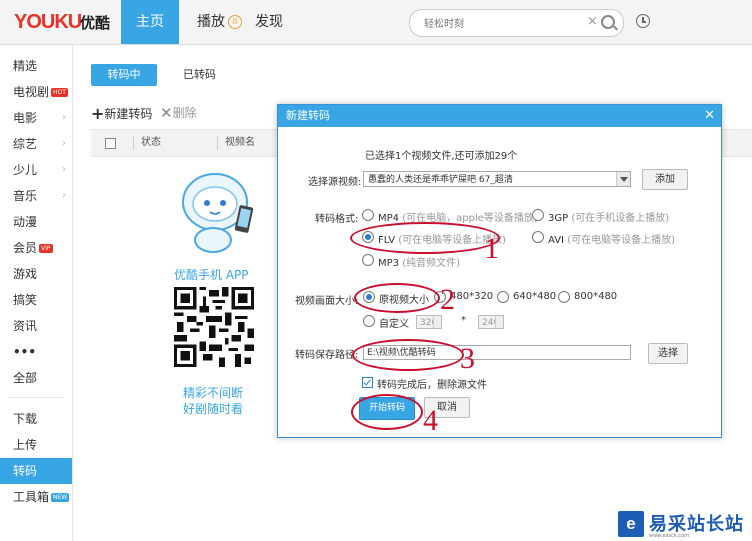 The image size is (752, 541). I want to click on sidebar-item-vip: 会员 VIP, so click(36, 248).